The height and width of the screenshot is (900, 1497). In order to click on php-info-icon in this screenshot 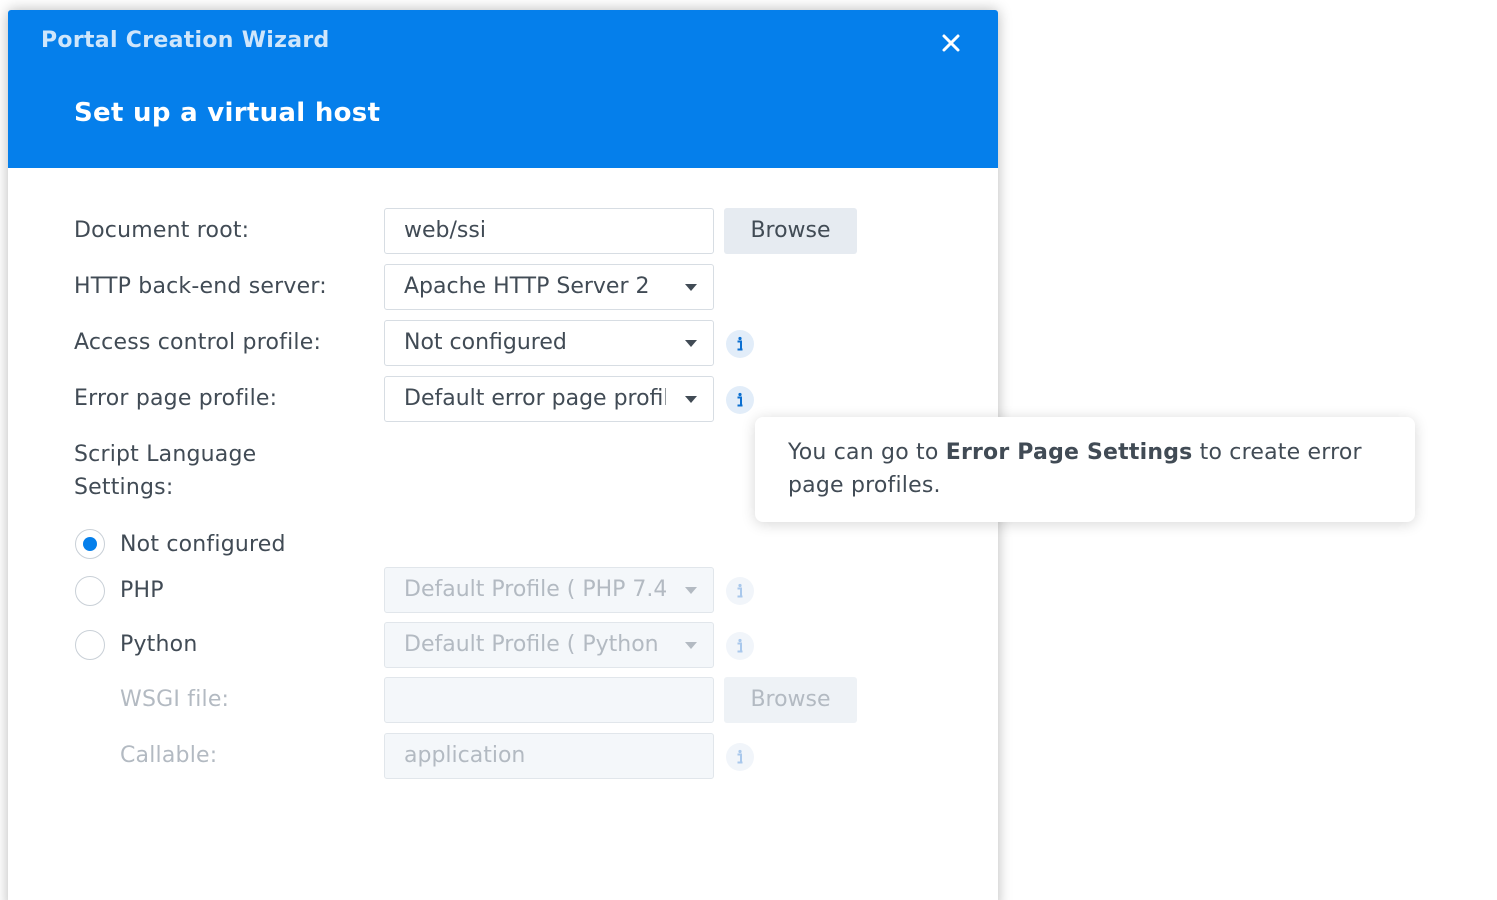, I will do `click(740, 591)`.